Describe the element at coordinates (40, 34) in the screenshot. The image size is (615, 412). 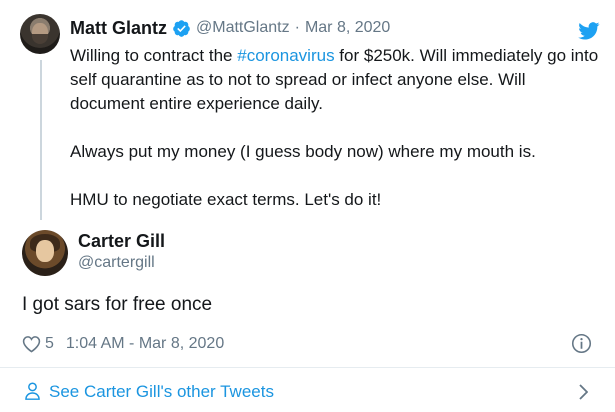
I see `avatar-matt-glantz` at that location.